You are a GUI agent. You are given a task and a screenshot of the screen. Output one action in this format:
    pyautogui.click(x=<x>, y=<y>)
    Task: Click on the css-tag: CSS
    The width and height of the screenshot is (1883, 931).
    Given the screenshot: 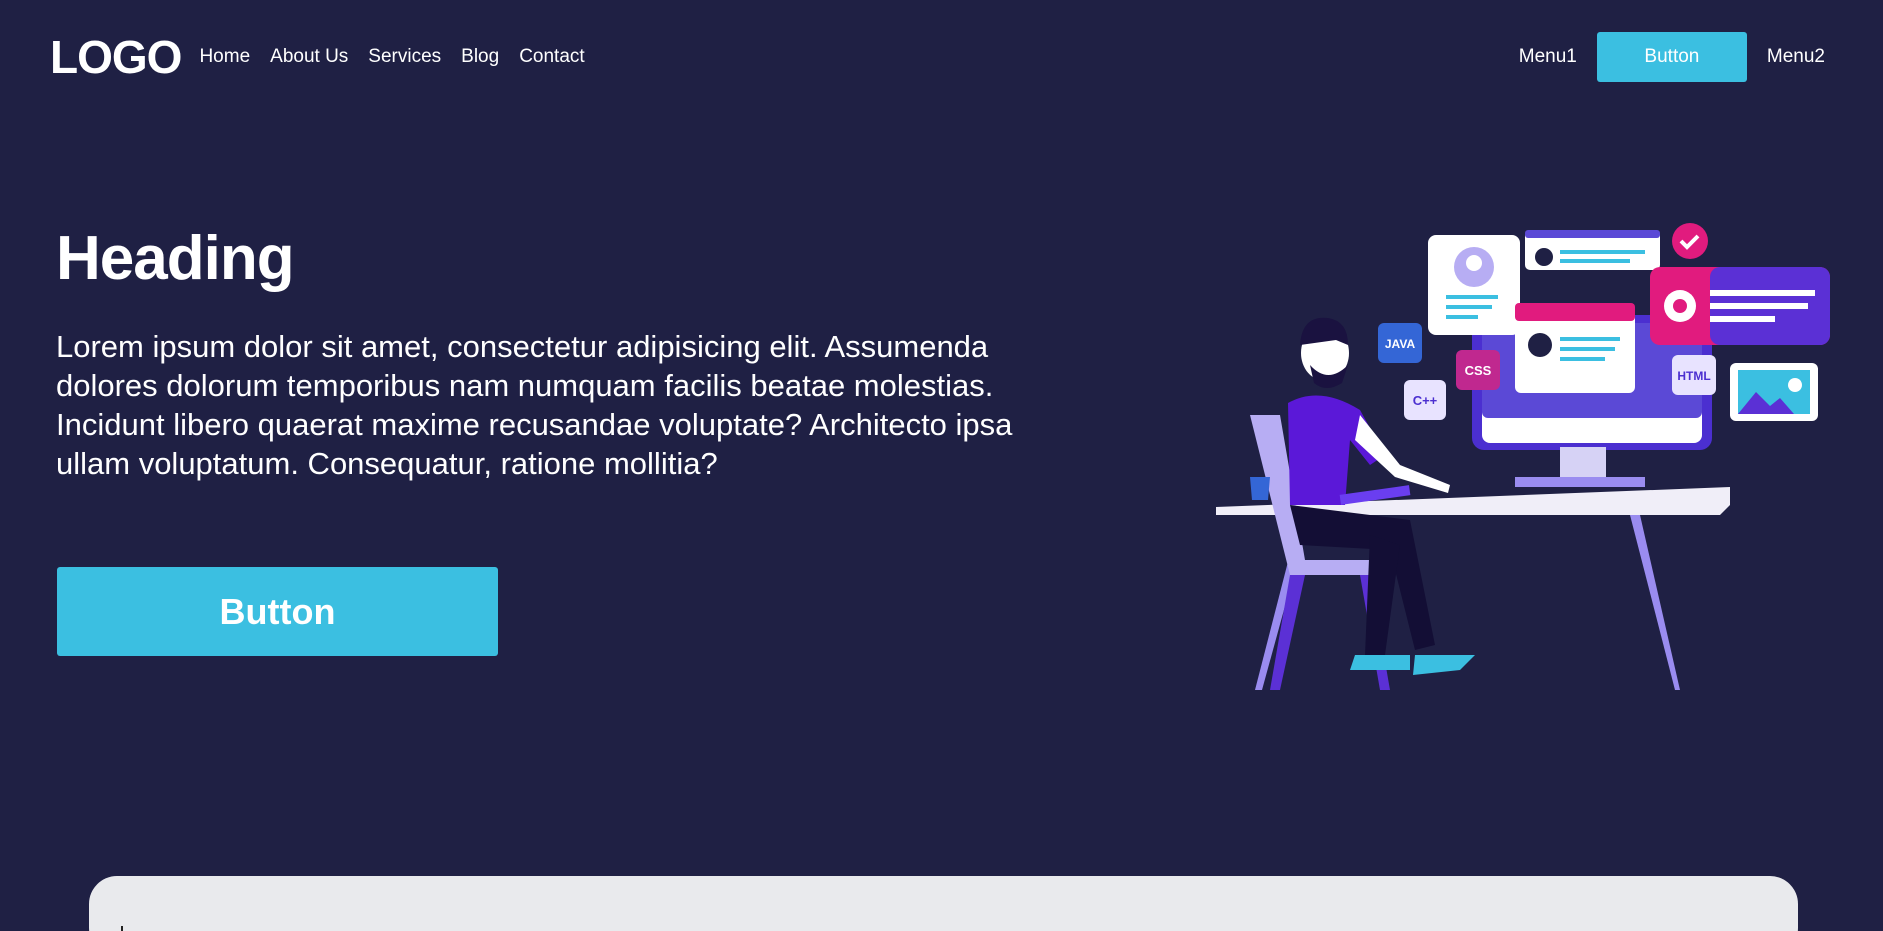 What is the action you would take?
    pyautogui.click(x=1478, y=370)
    